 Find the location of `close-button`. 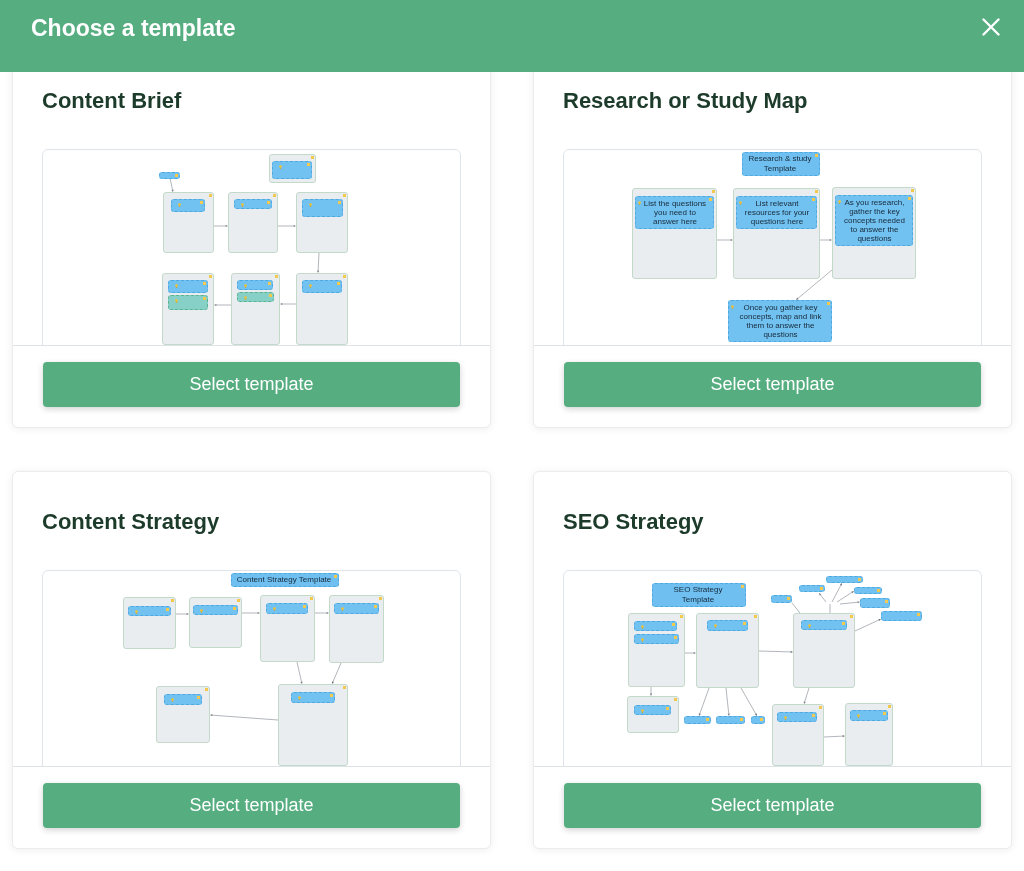

close-button is located at coordinates (991, 27).